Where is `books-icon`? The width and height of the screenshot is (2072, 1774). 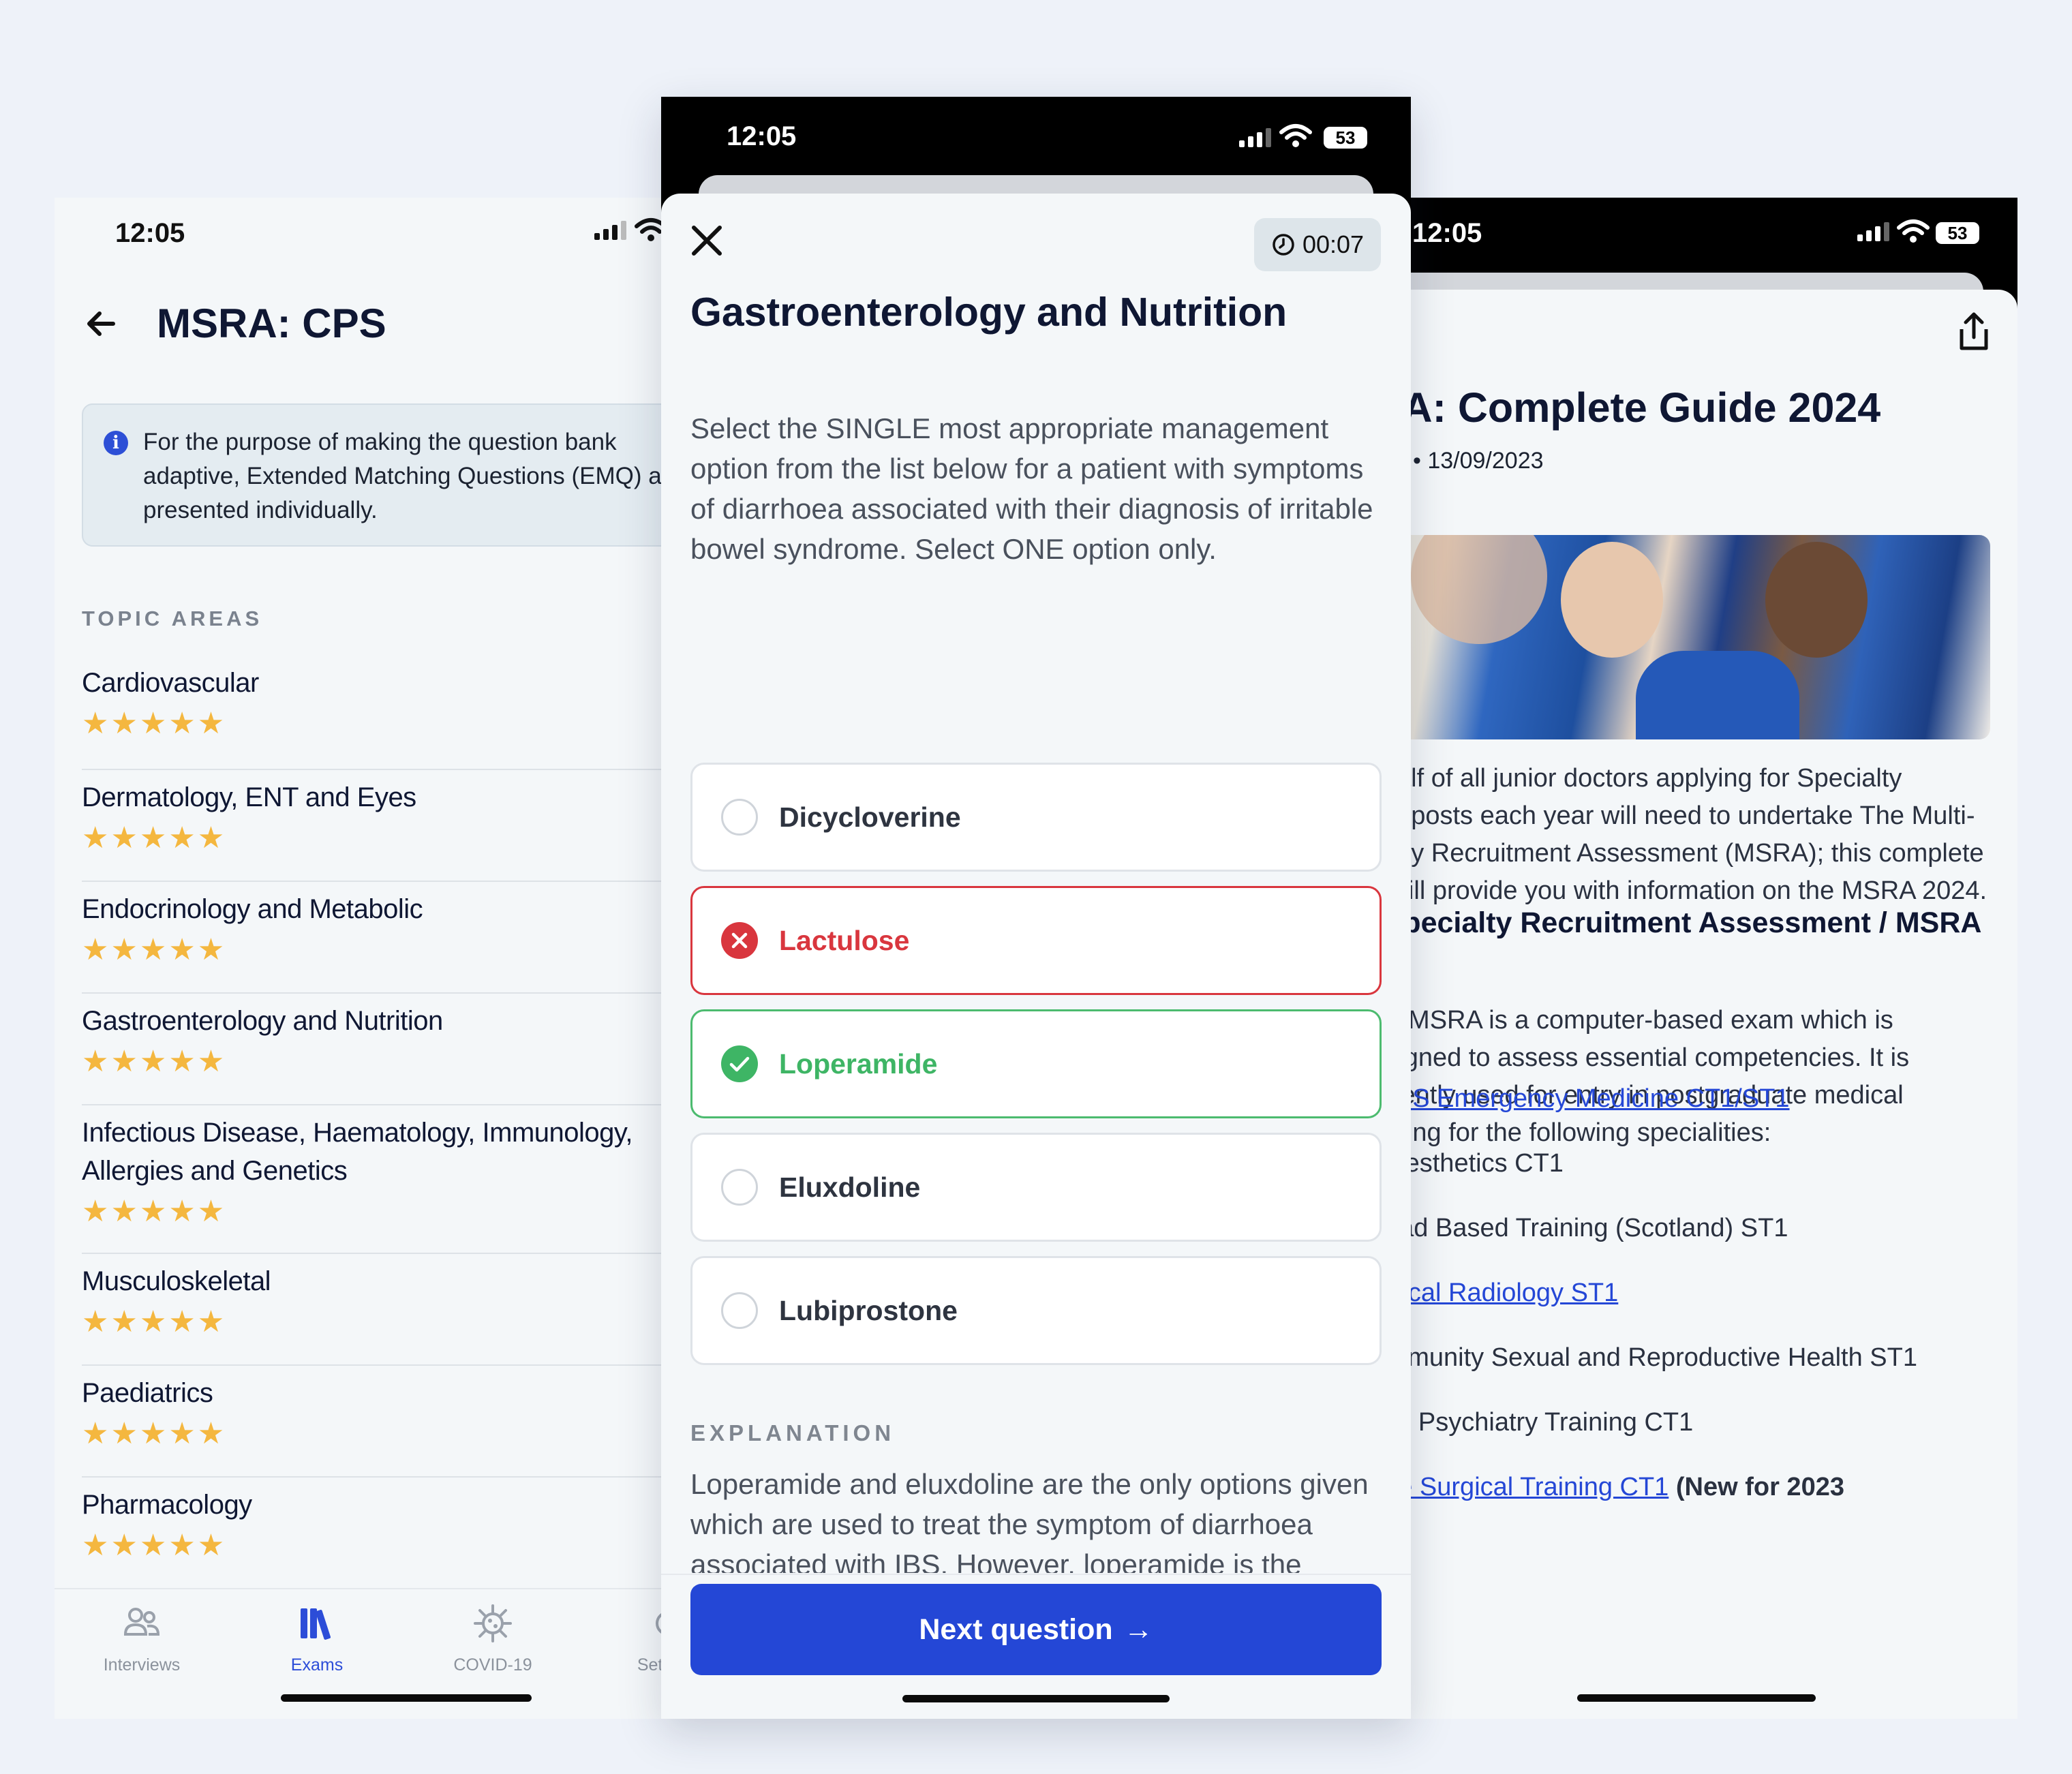
books-icon is located at coordinates (316, 1624).